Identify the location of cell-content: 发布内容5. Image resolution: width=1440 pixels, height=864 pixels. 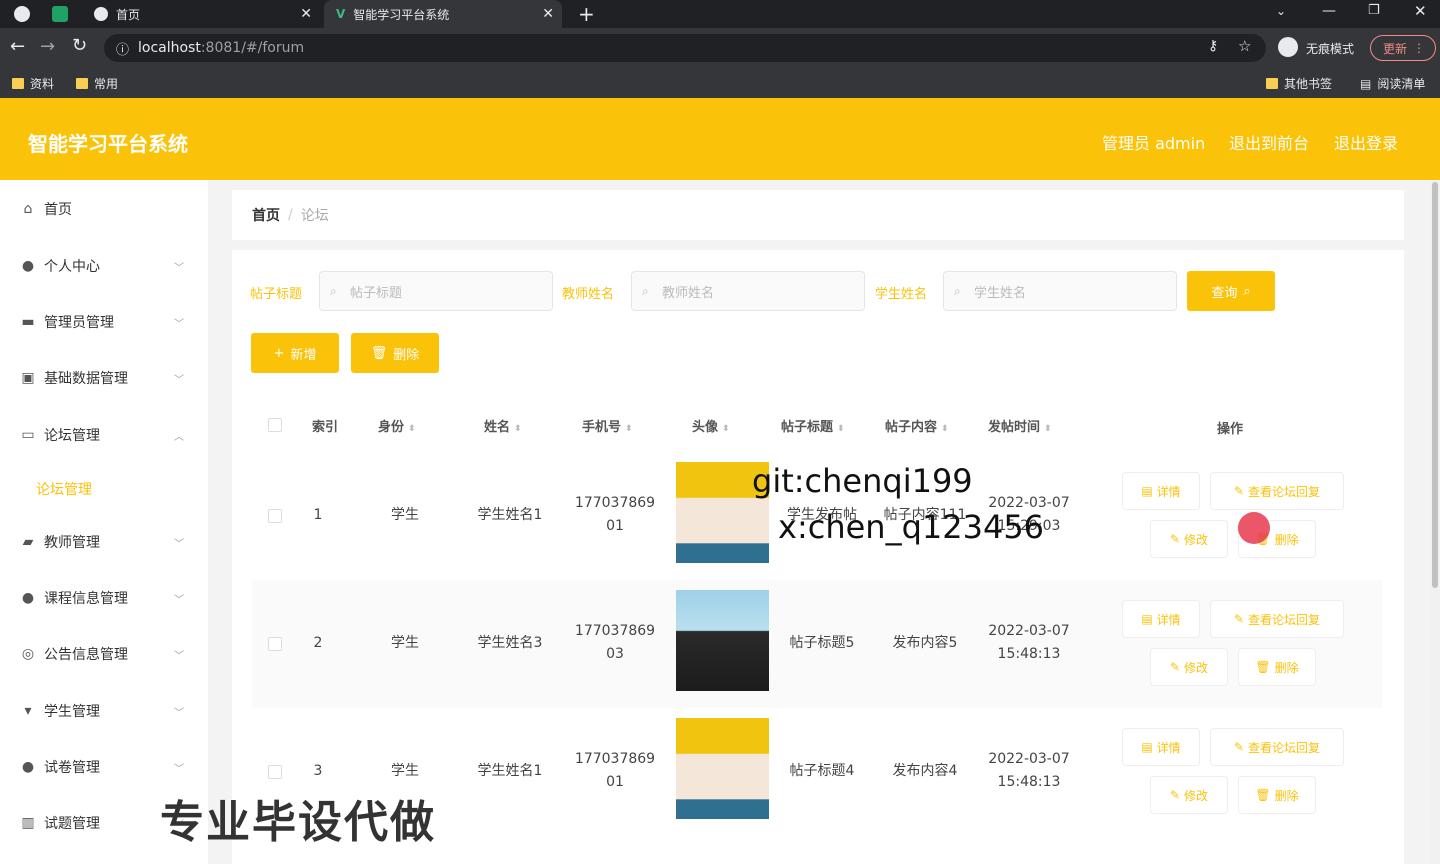
(925, 643).